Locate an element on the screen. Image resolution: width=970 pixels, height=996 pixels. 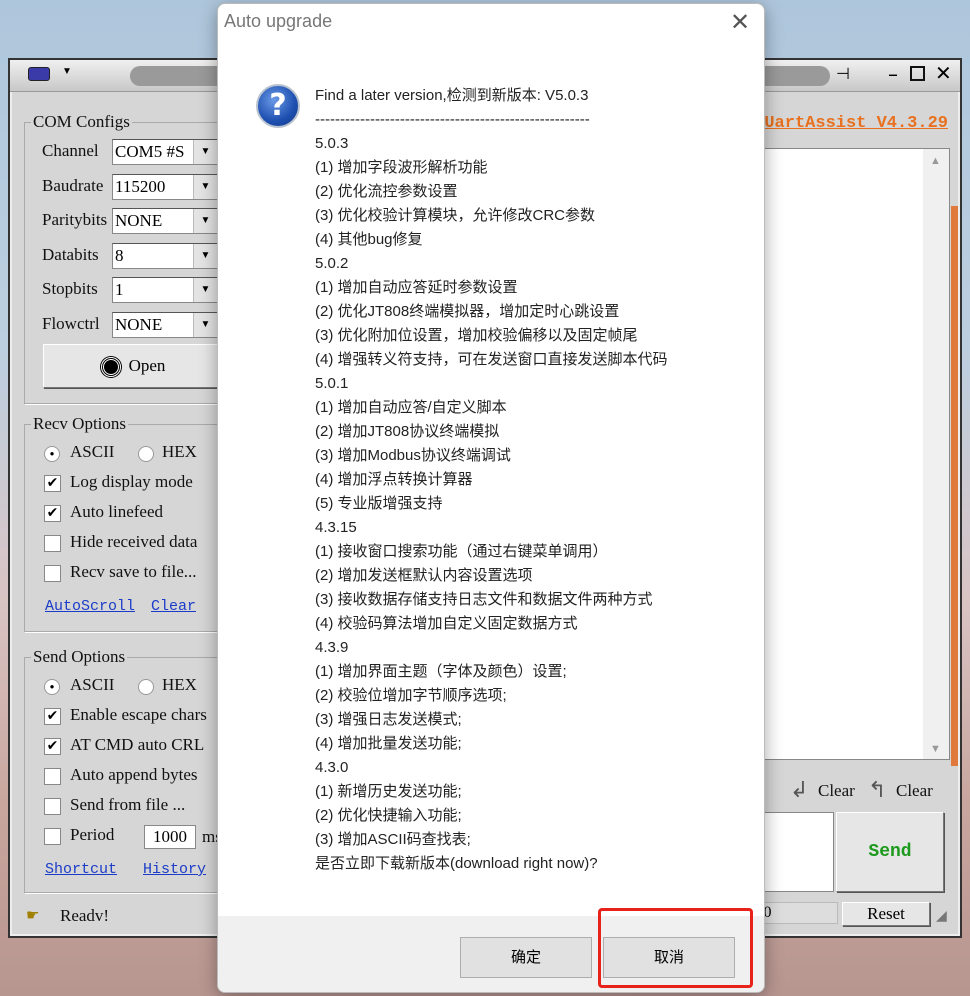
stopbits-label: Stopbits is located at coordinates (70, 288).